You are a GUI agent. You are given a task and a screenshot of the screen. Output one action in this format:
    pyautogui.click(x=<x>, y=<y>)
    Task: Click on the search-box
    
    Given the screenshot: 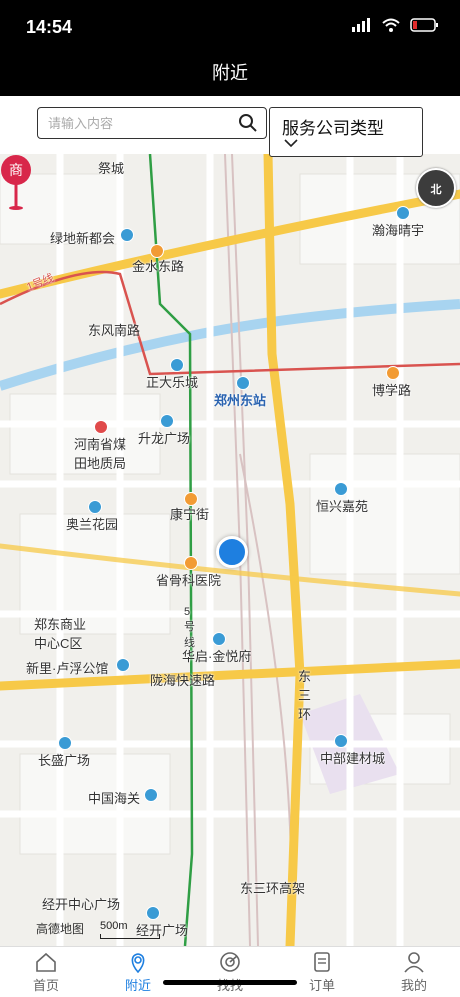 What is the action you would take?
    pyautogui.click(x=152, y=123)
    